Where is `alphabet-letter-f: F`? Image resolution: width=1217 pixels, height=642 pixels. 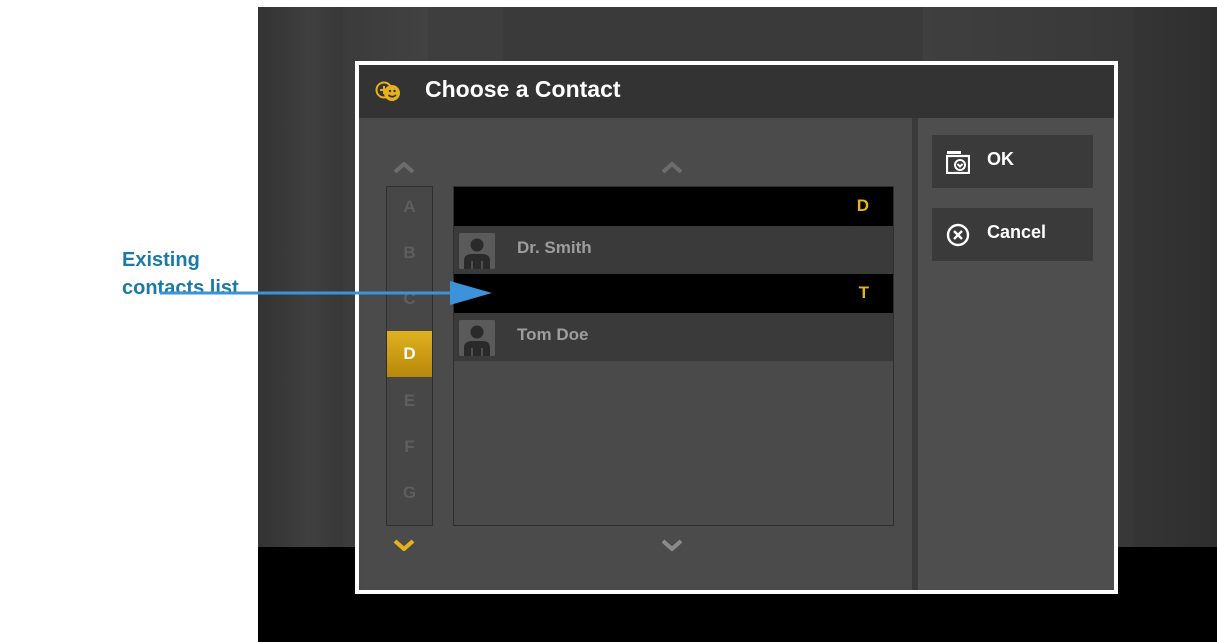 alphabet-letter-f: F is located at coordinates (409, 447).